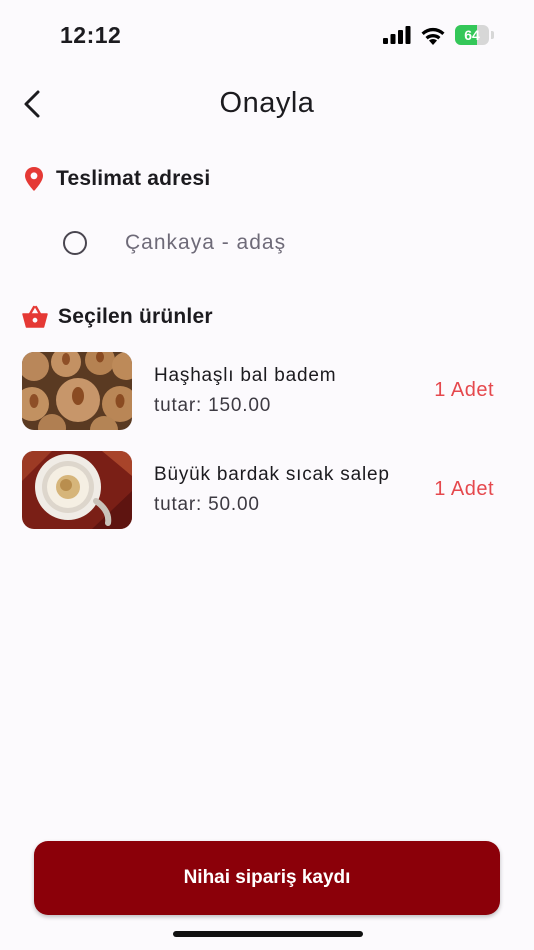 Image resolution: width=534 pixels, height=950 pixels. I want to click on product-row: Haşhaşlı bal badem tutar: 150.00 1 Adet, so click(267, 391).